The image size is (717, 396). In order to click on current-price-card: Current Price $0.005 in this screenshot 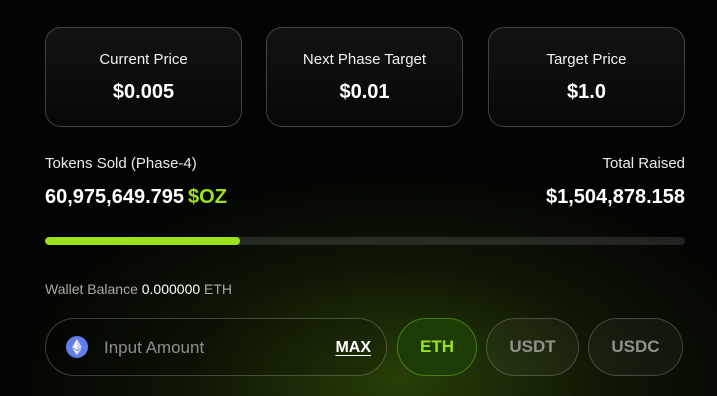, I will do `click(143, 77)`.